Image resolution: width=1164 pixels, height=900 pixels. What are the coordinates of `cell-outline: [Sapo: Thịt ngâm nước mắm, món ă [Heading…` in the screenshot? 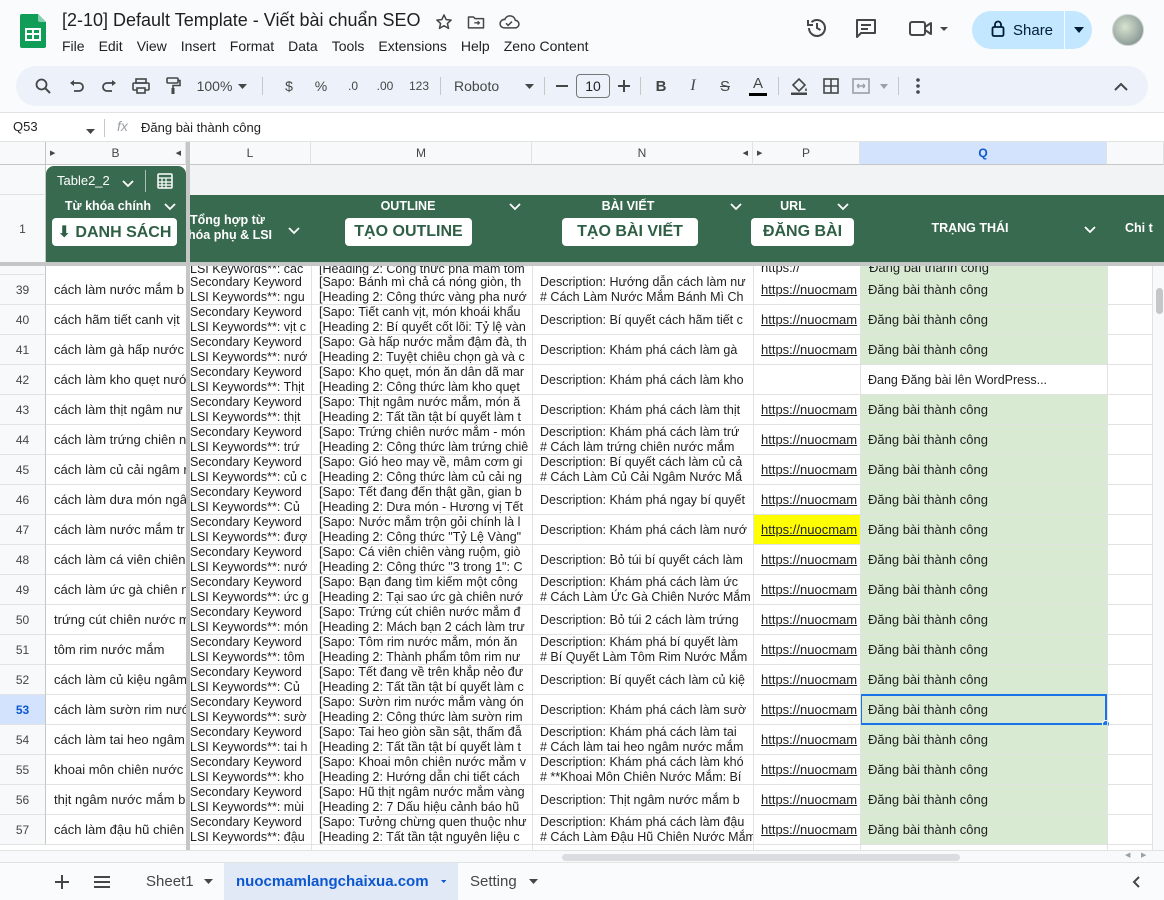 It's located at (421, 410).